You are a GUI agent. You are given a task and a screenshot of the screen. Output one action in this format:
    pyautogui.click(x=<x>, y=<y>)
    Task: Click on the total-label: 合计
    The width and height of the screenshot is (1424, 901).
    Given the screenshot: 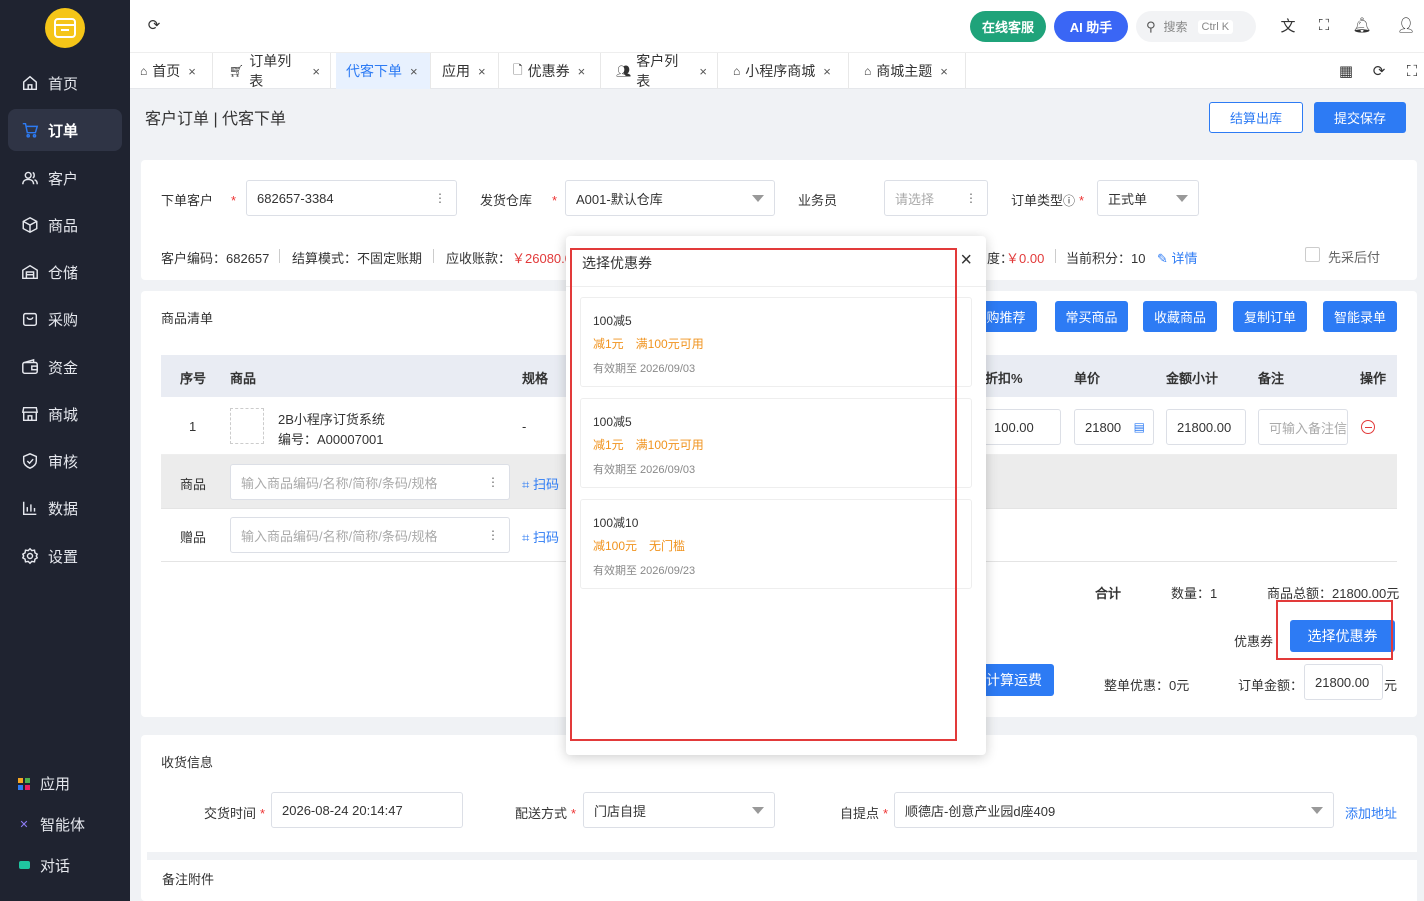 What is the action you would take?
    pyautogui.click(x=1108, y=593)
    